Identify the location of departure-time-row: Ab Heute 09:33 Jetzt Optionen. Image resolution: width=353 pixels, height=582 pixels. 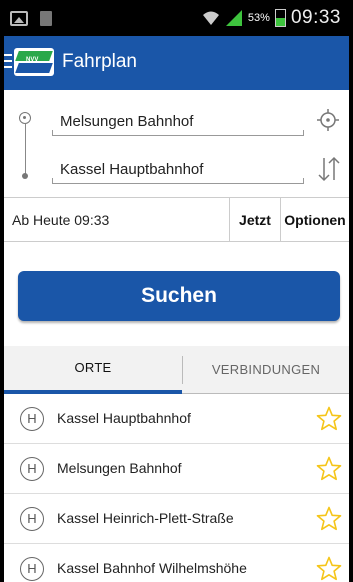
(176, 220).